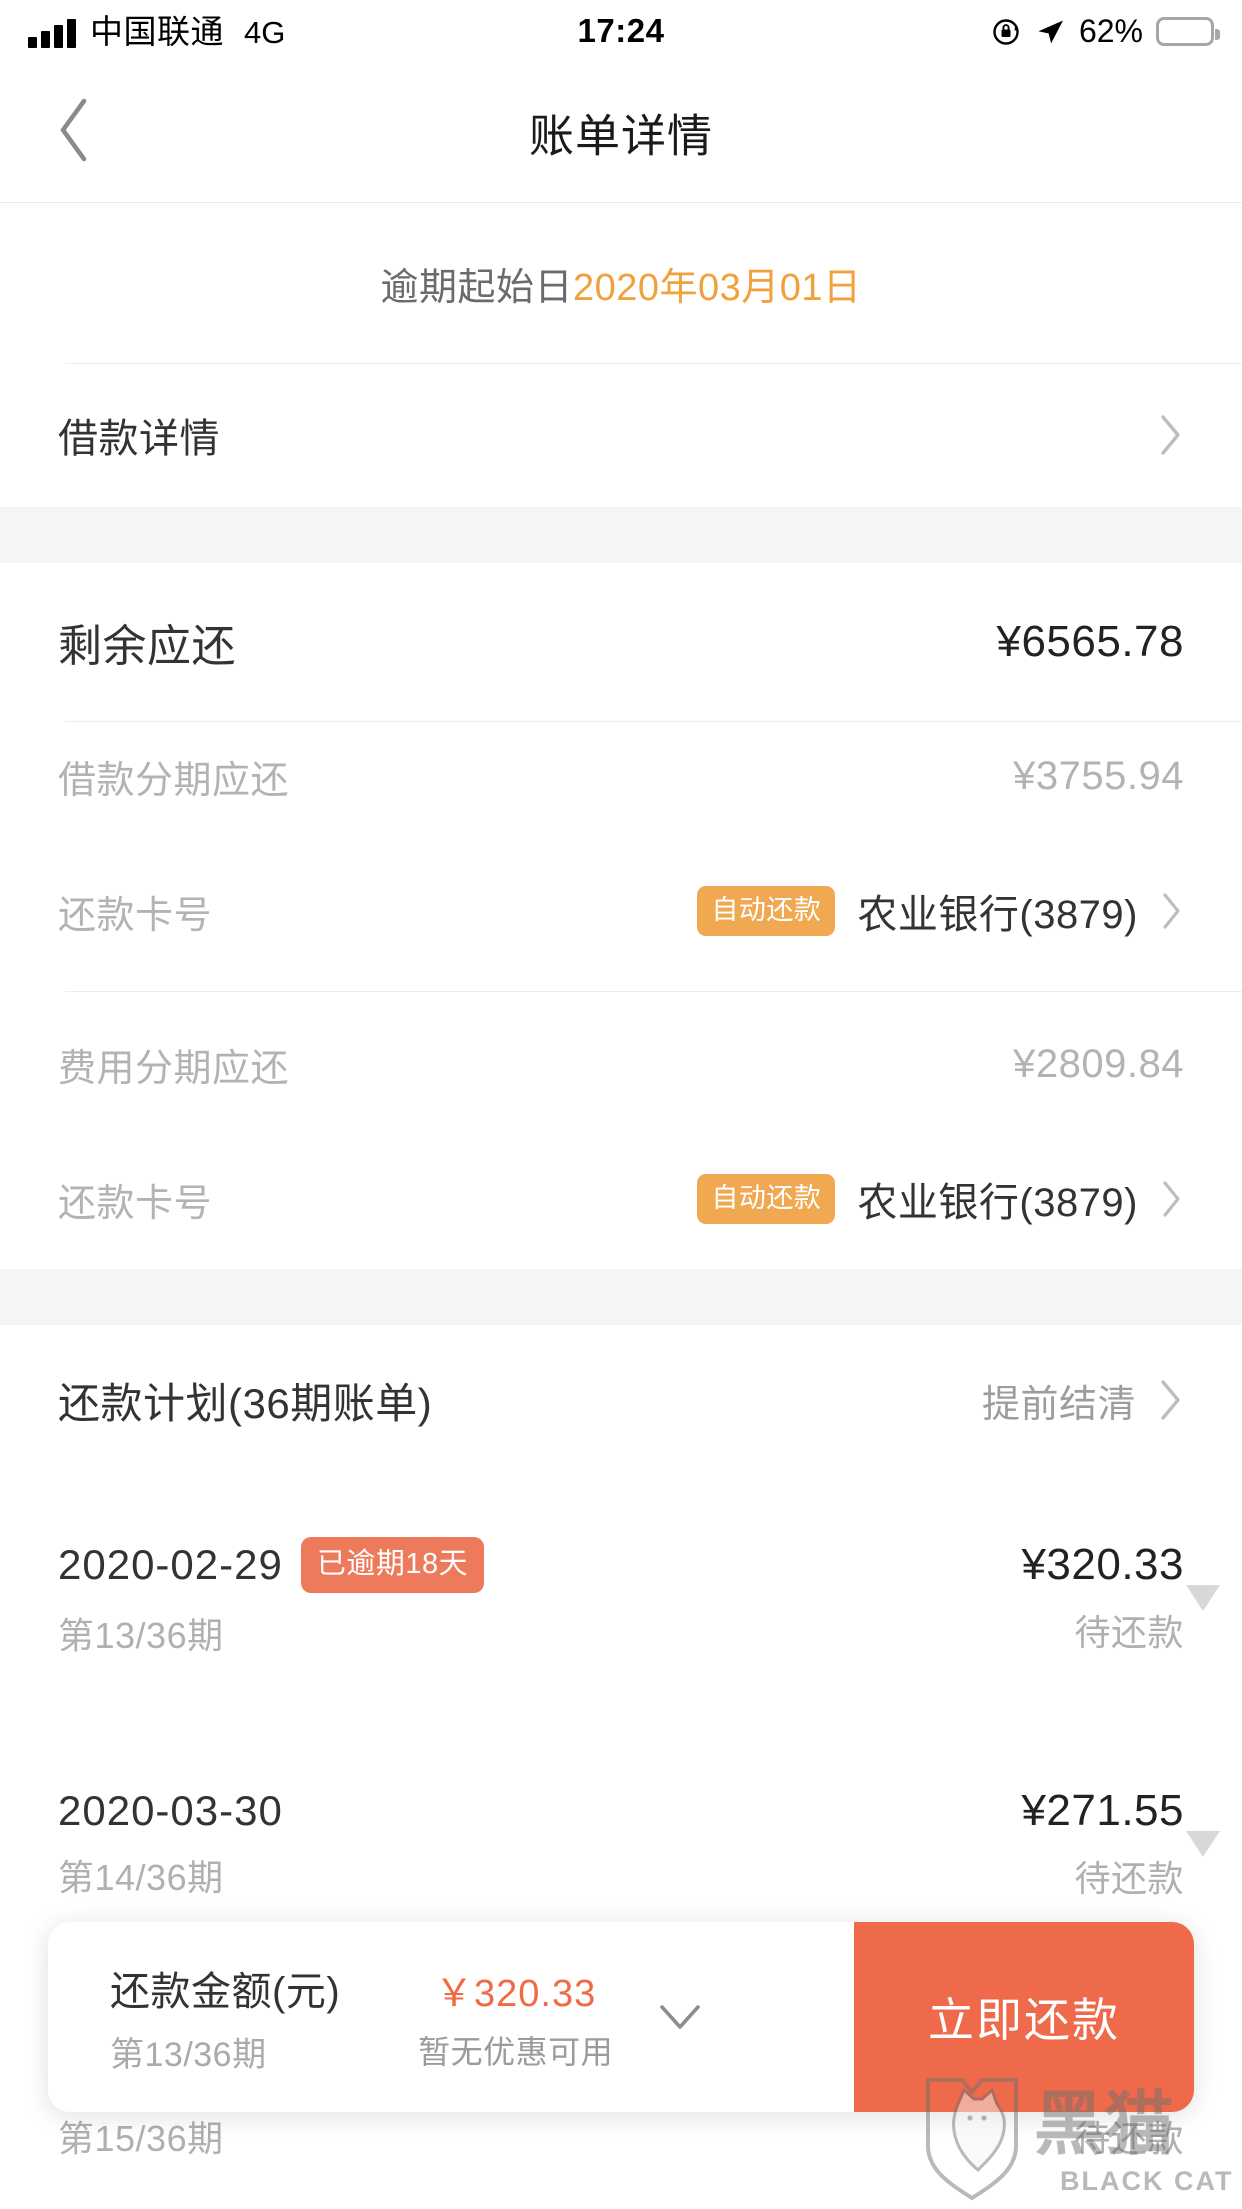  Describe the element at coordinates (1110, 30) in the screenshot. I see `battery-percent: 62%` at that location.